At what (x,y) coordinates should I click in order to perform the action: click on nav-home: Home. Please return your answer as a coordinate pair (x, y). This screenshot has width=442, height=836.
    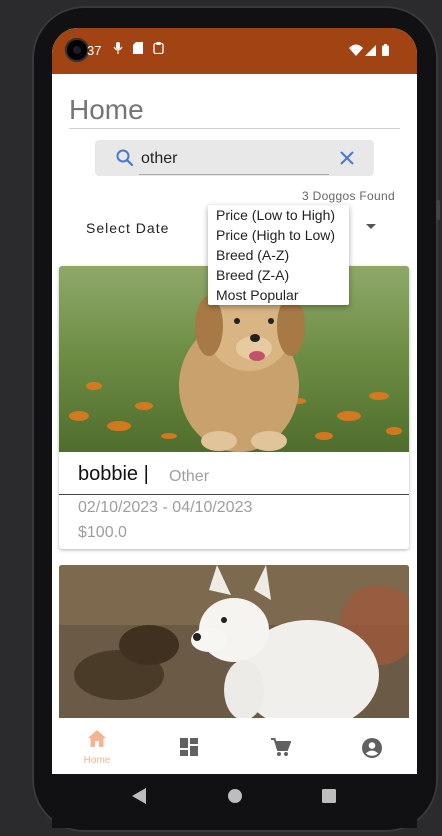
    Looking at the image, I should click on (97, 746).